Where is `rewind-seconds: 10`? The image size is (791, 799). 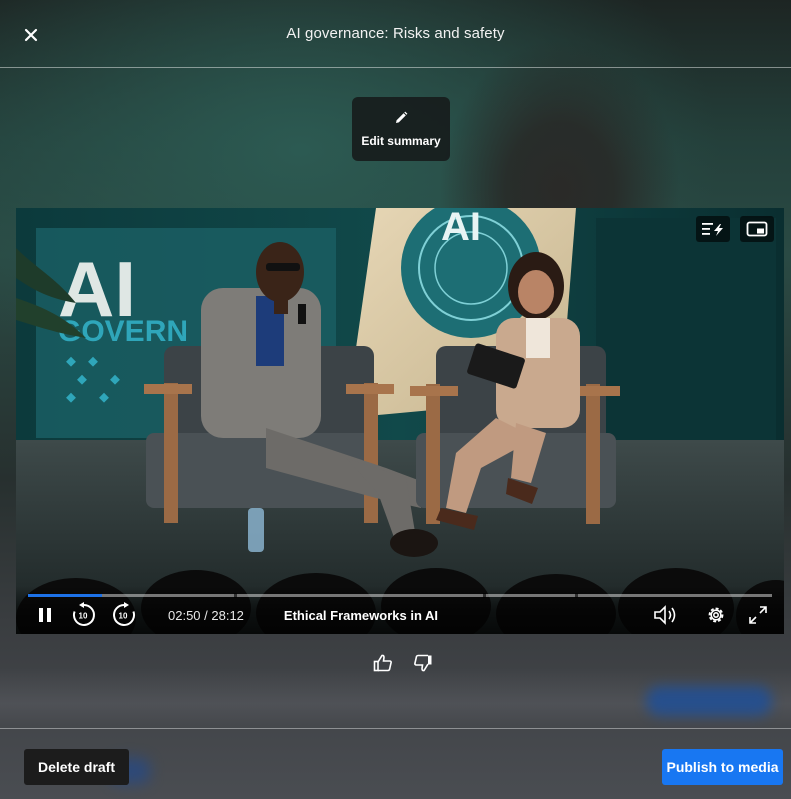
rewind-seconds: 10 is located at coordinates (83, 616).